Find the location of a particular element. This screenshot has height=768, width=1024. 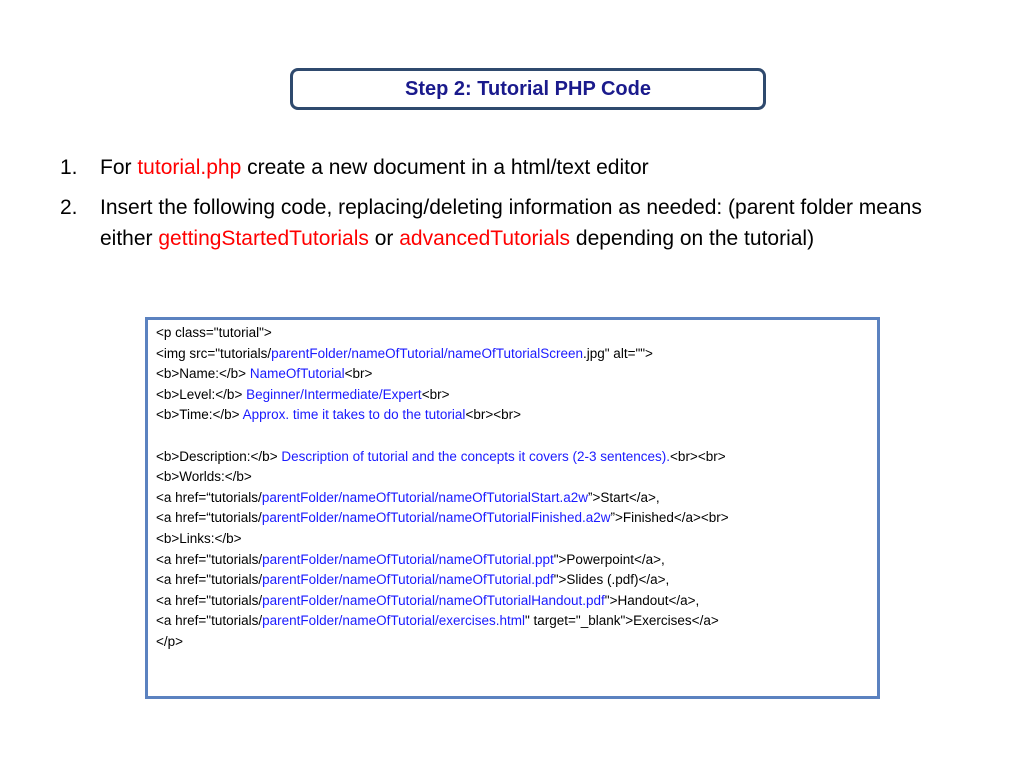

step-number: 1. is located at coordinates (69, 167).